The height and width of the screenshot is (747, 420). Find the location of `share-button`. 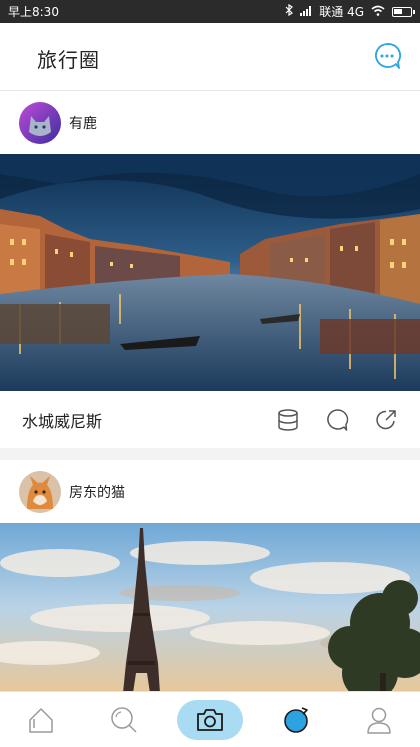

share-button is located at coordinates (386, 420).